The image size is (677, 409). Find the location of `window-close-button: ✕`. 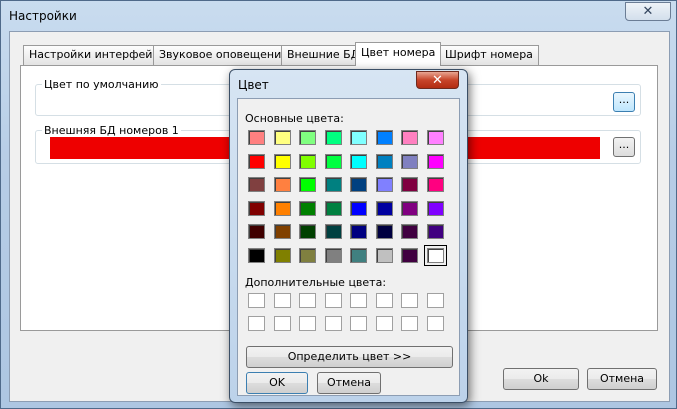

window-close-button: ✕ is located at coordinates (648, 11).